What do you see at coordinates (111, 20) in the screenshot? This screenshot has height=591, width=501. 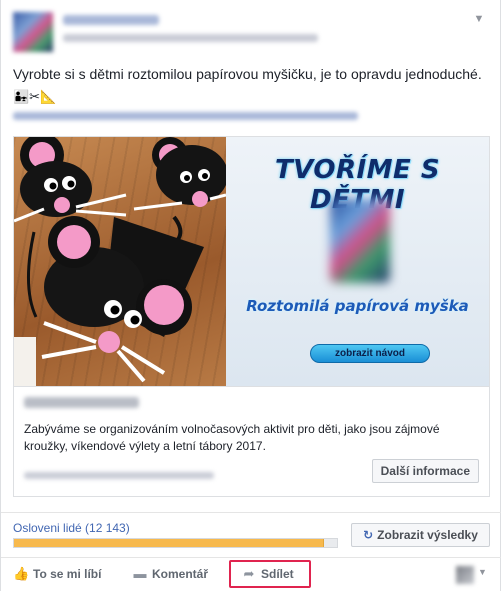 I see `page-name-blurred` at bounding box center [111, 20].